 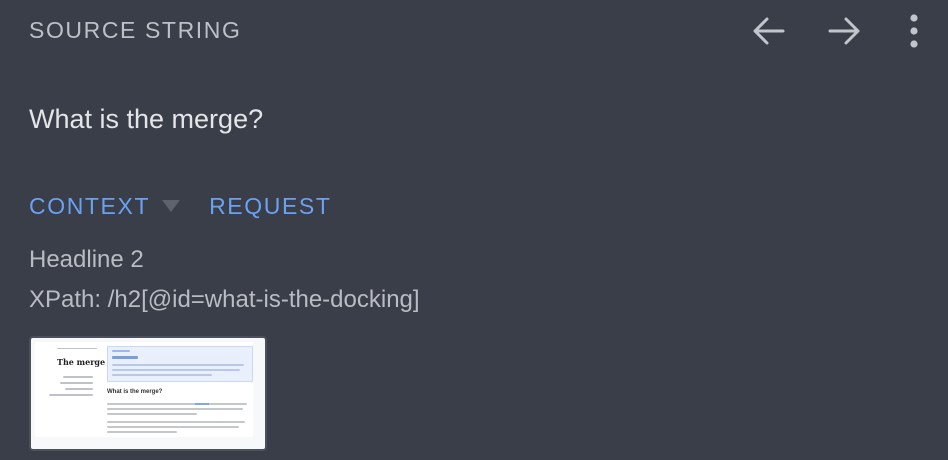 I want to click on context-tabs: CONTEXT REQUEST, so click(x=180, y=206).